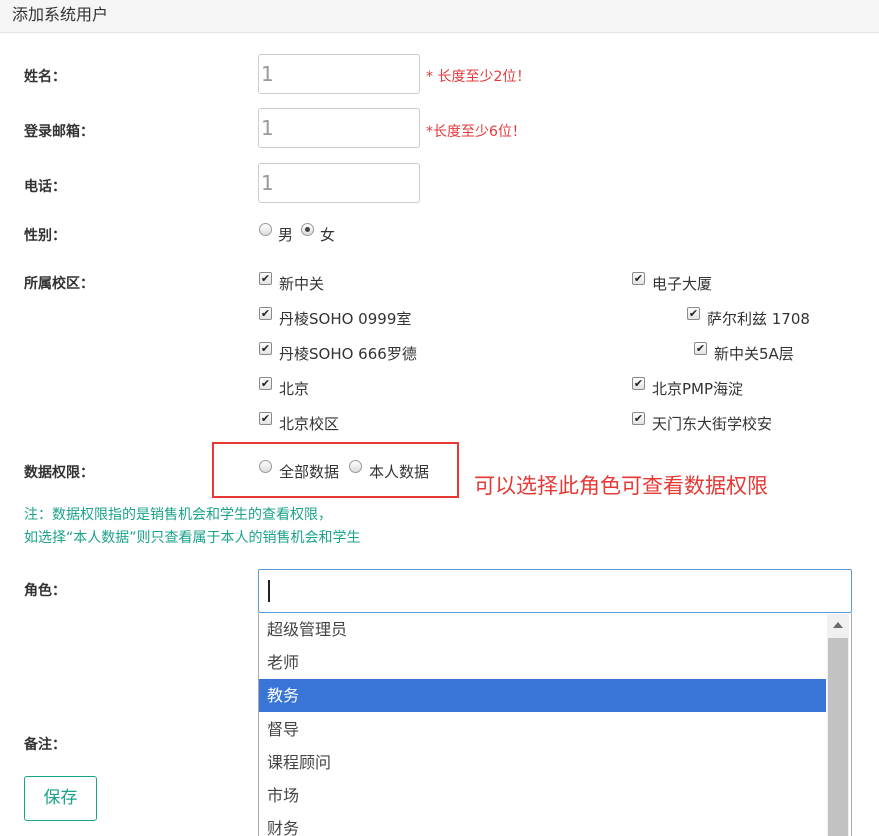 The image size is (879, 836). What do you see at coordinates (307, 229) in the screenshot?
I see `gender-female-radio` at bounding box center [307, 229].